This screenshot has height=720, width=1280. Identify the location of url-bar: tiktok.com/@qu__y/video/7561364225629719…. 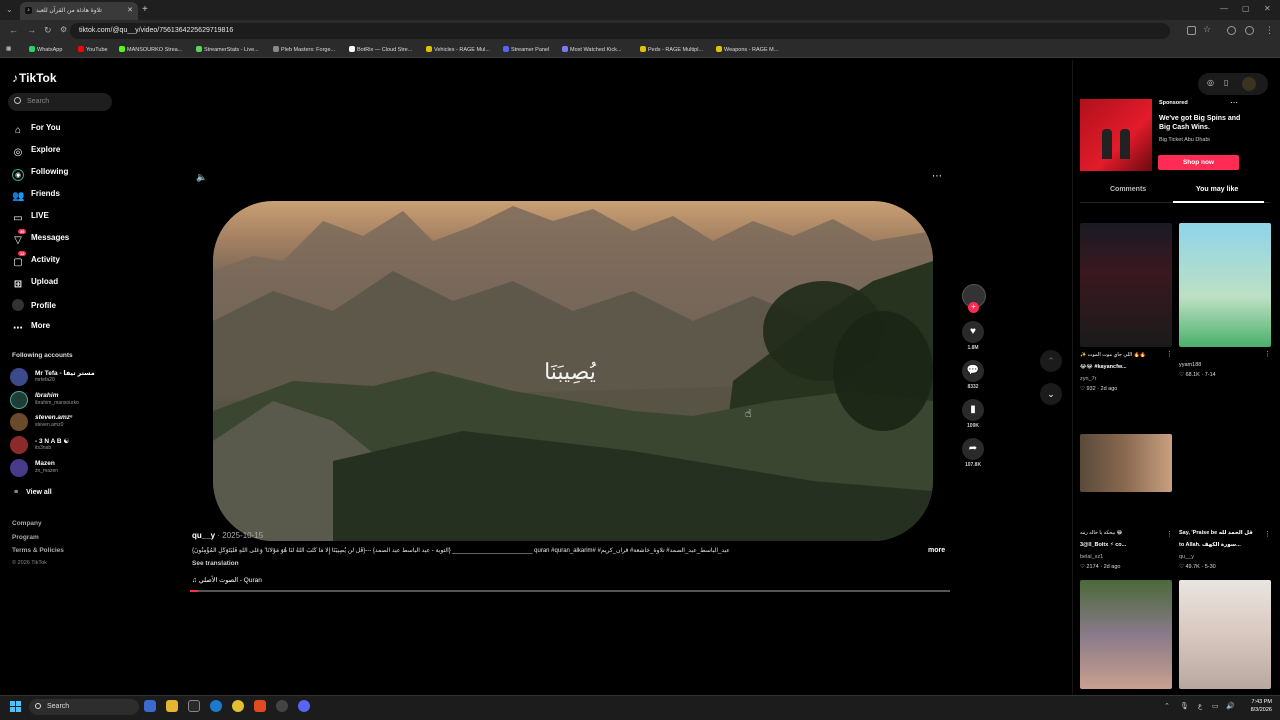
(620, 31).